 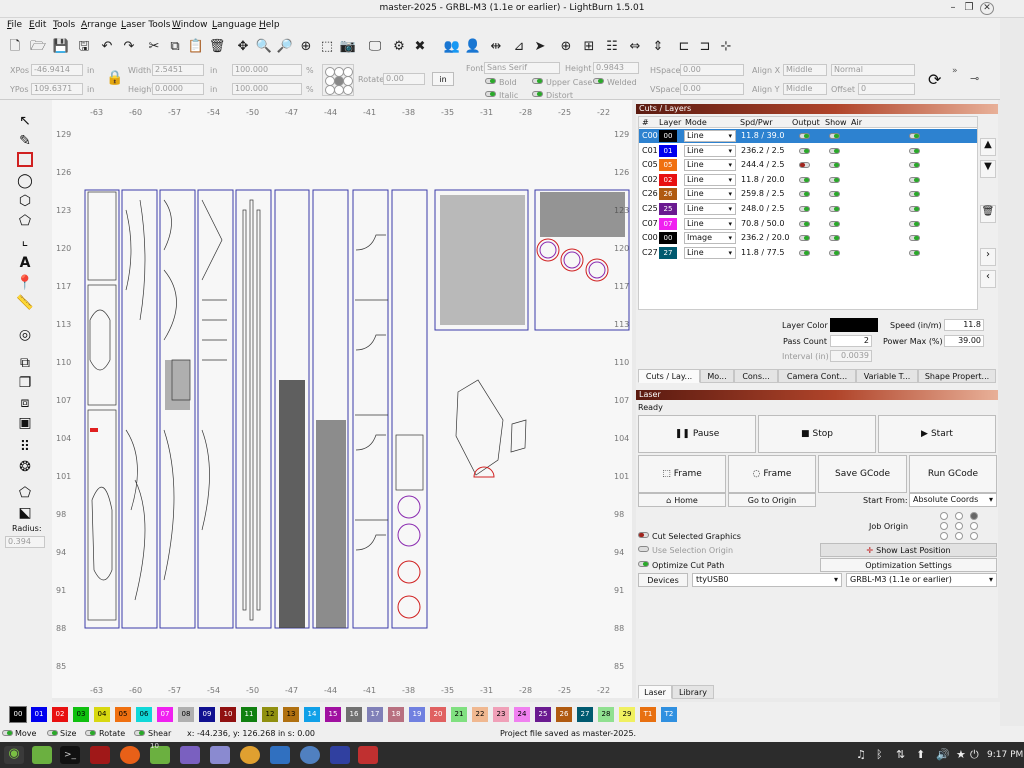 I want to click on layer-row: C0000 Image 236.2 / 20.0, so click(x=808, y=238).